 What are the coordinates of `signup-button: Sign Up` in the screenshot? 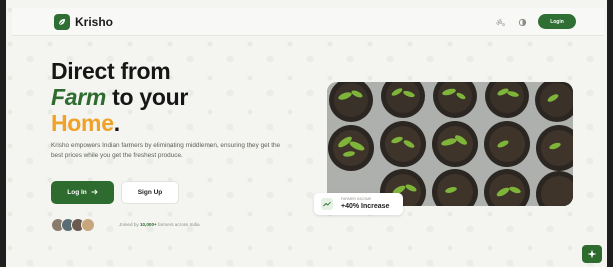 It's located at (150, 192).